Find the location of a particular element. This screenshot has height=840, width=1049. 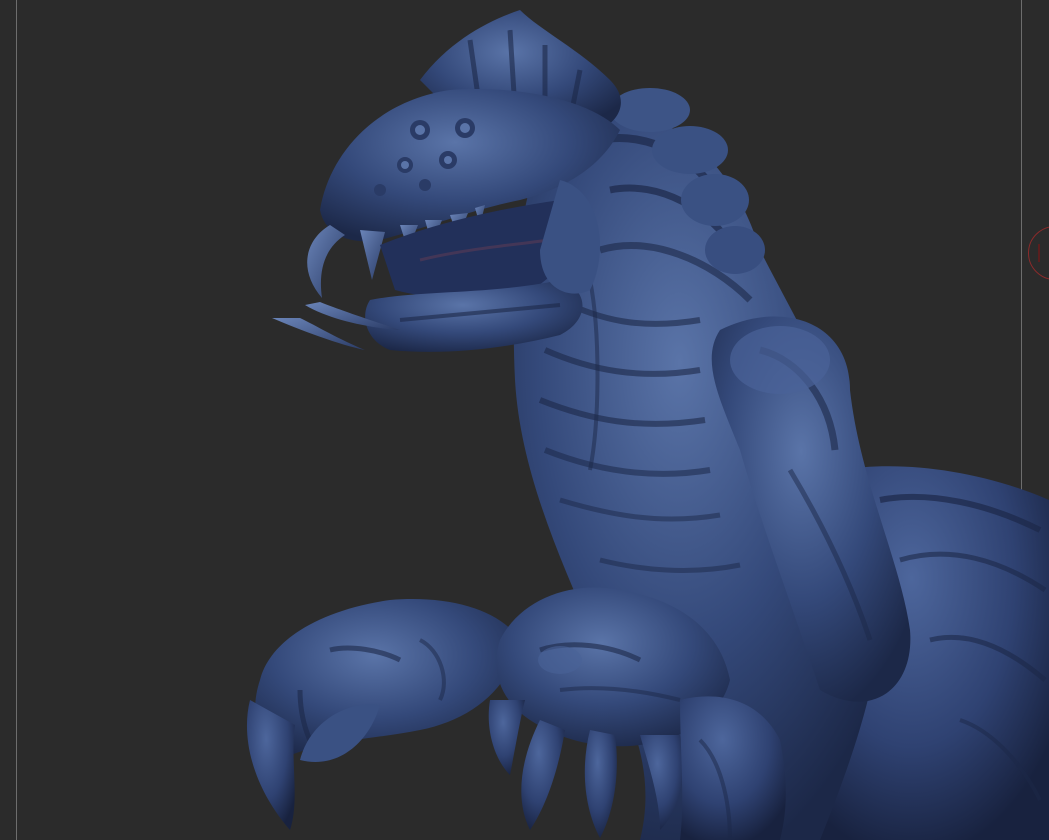

left-hand is located at coordinates (383, 714).